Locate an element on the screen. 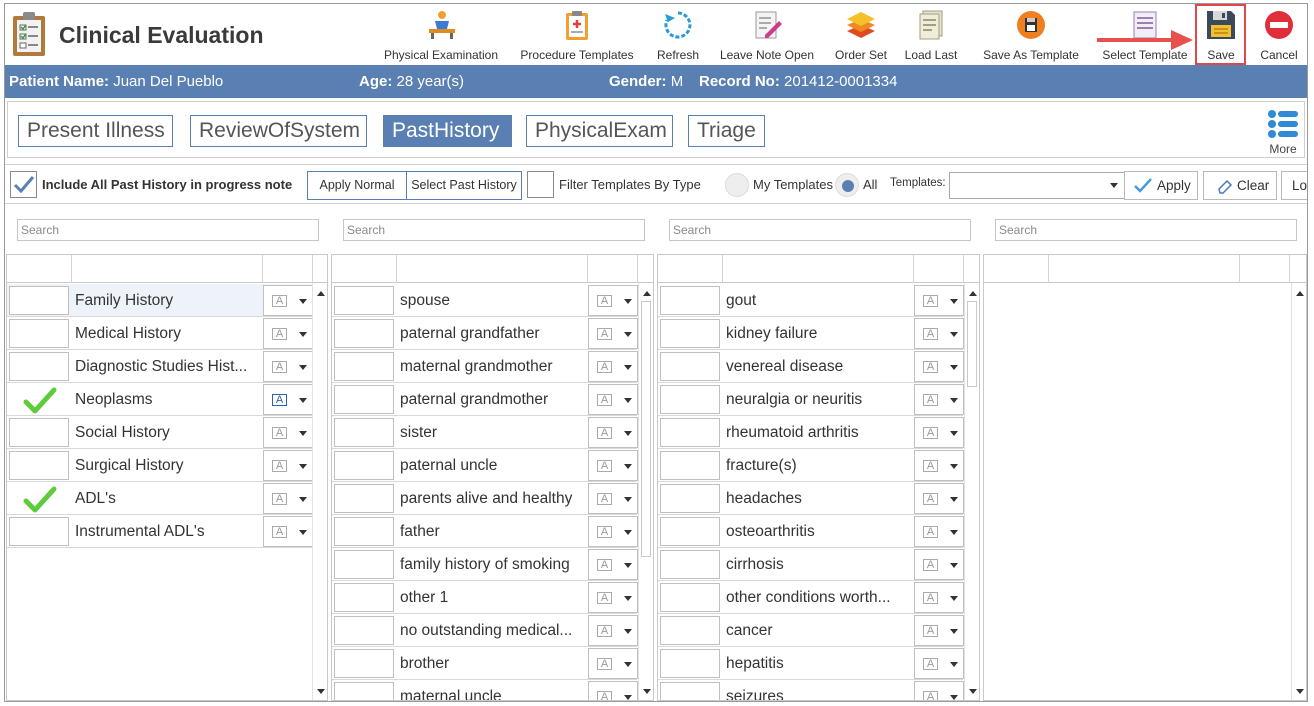 This screenshot has width=1314, height=706. table-row: gout A is located at coordinates (811, 300).